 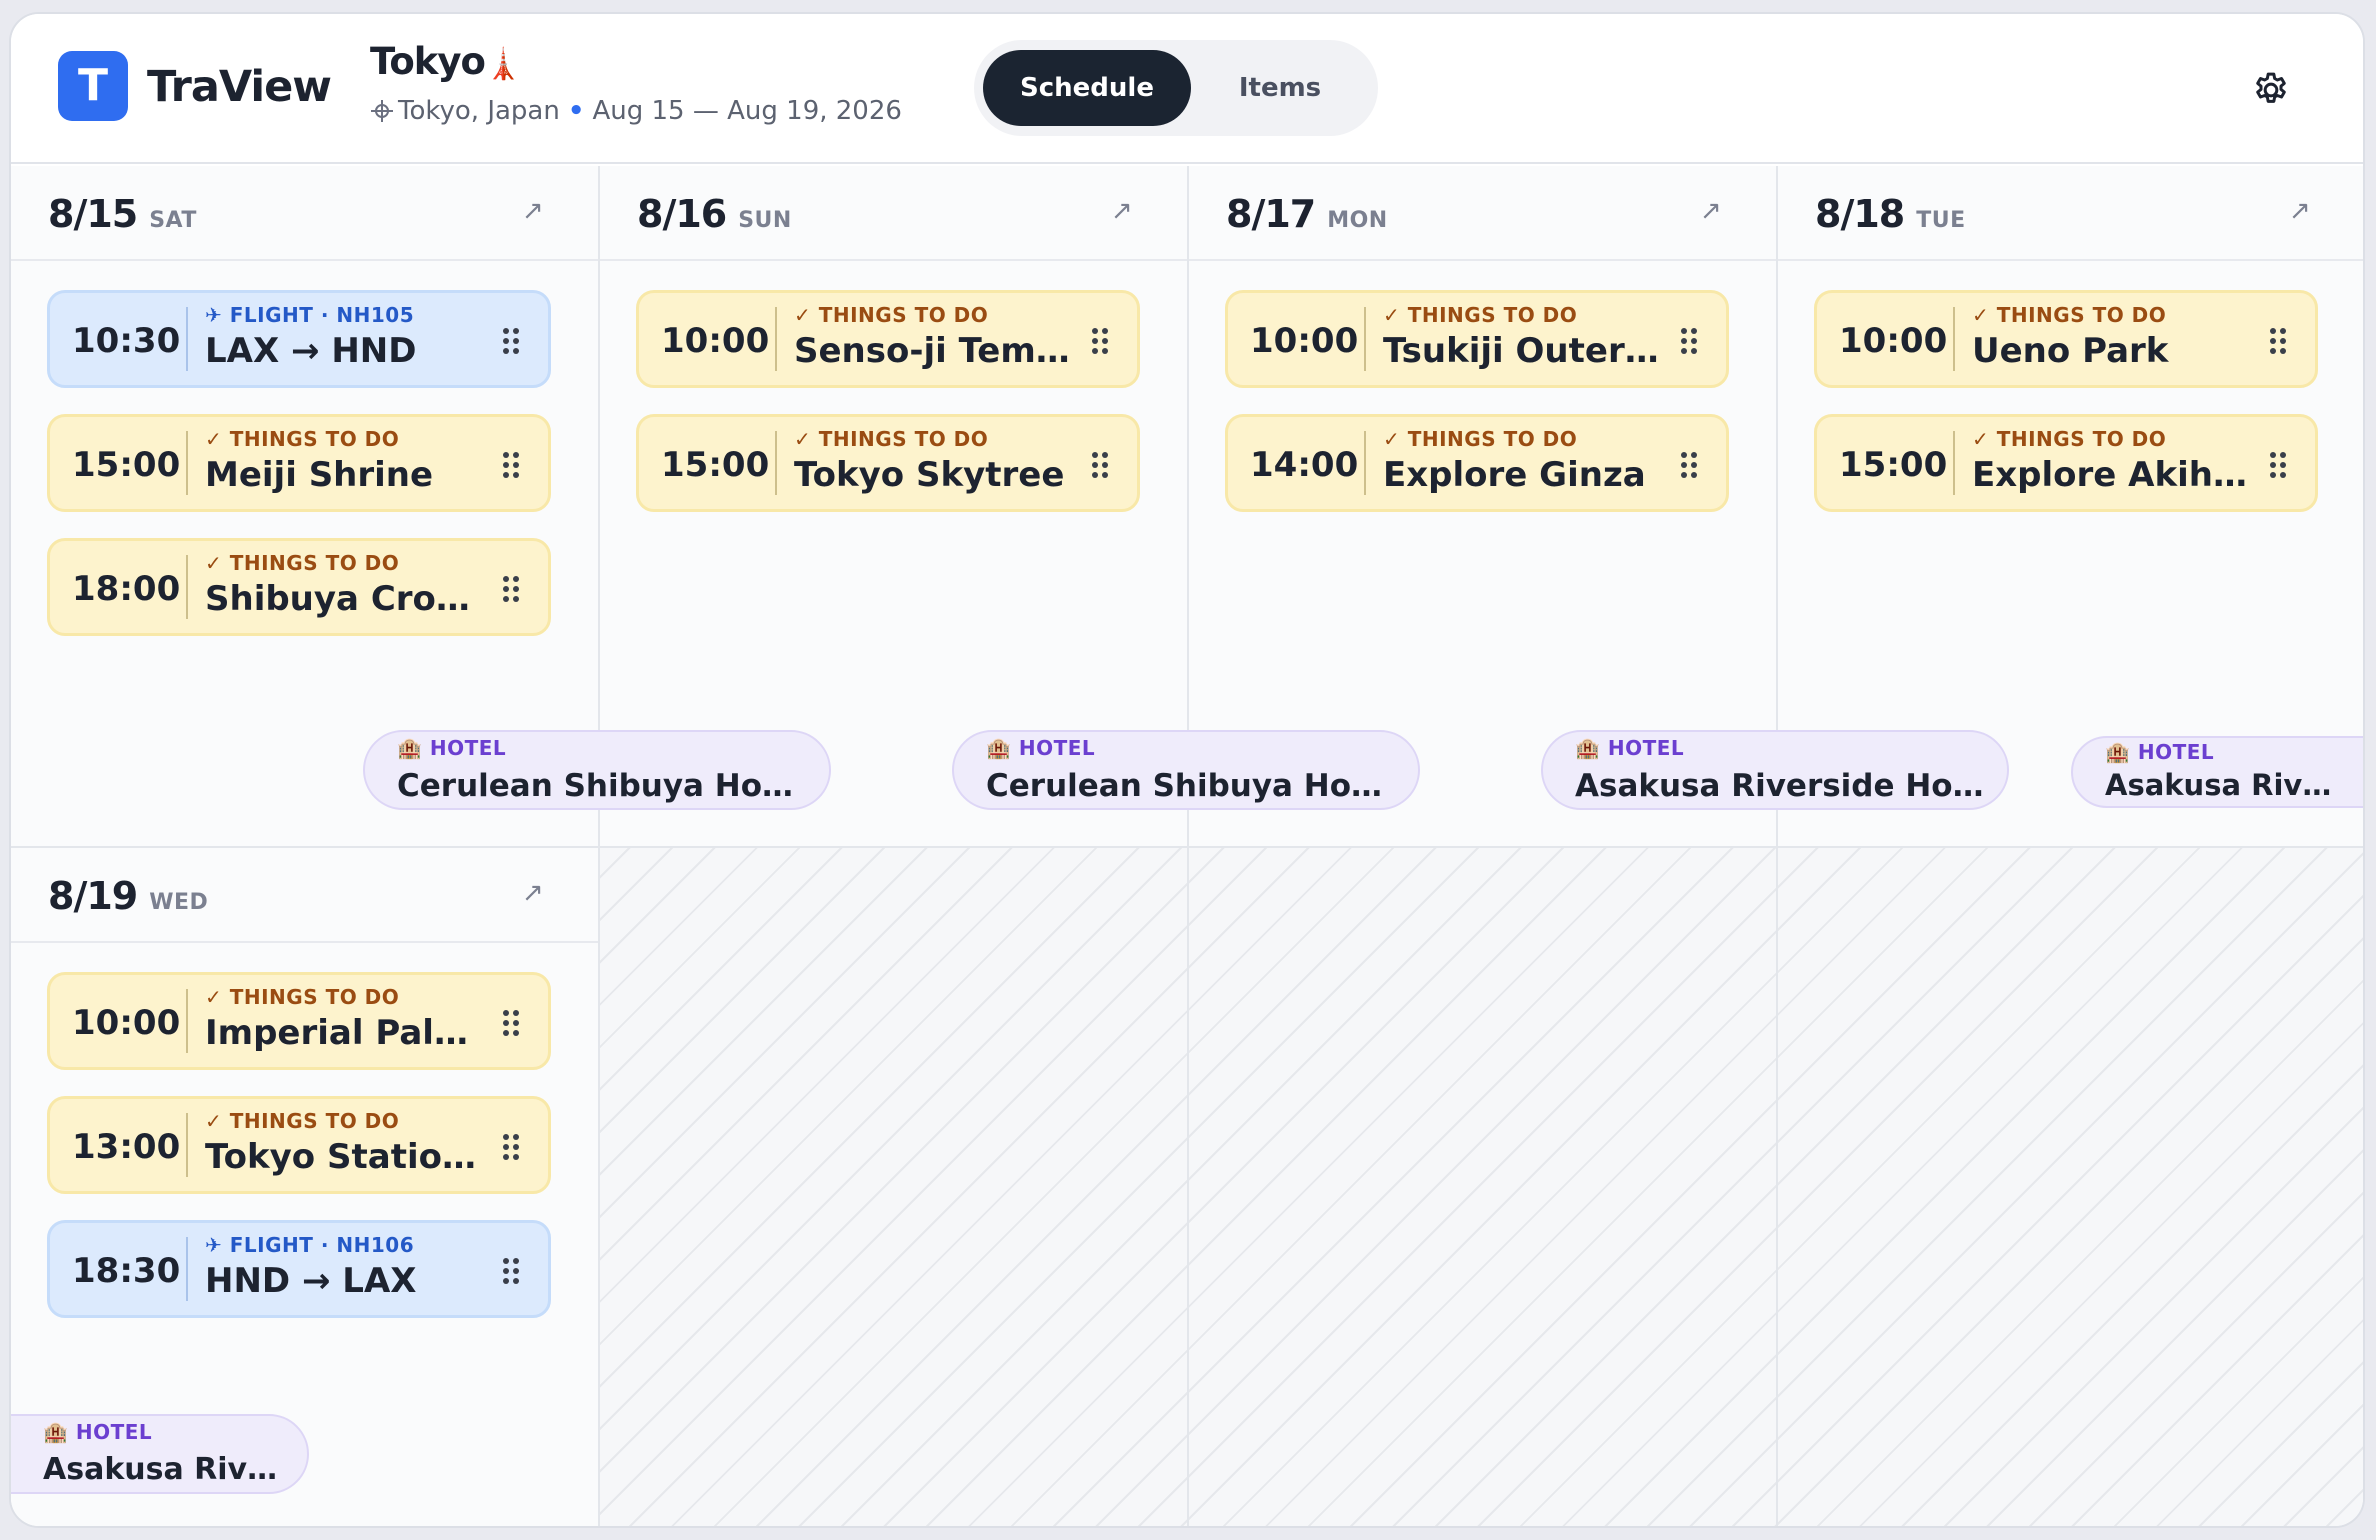 I want to click on flight-card: 18:30 ✈ FLIGHT · NH106 HND → LAX, so click(x=299, y=1269).